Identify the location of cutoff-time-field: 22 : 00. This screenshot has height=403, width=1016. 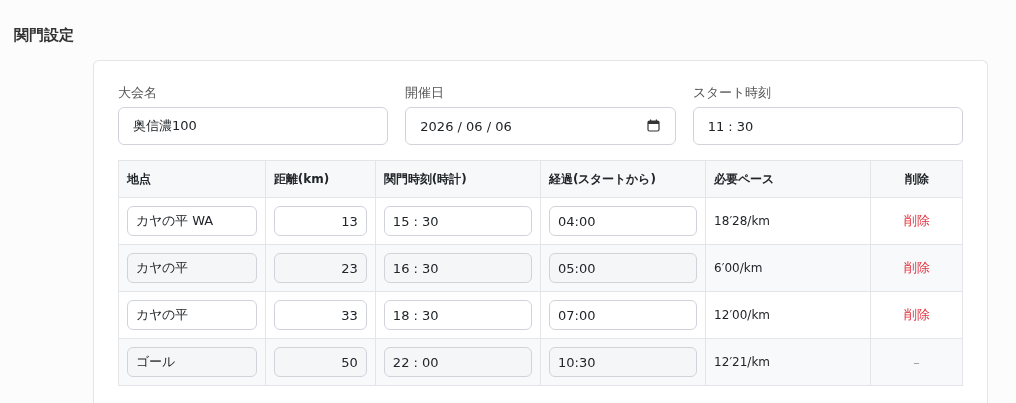
(457, 362).